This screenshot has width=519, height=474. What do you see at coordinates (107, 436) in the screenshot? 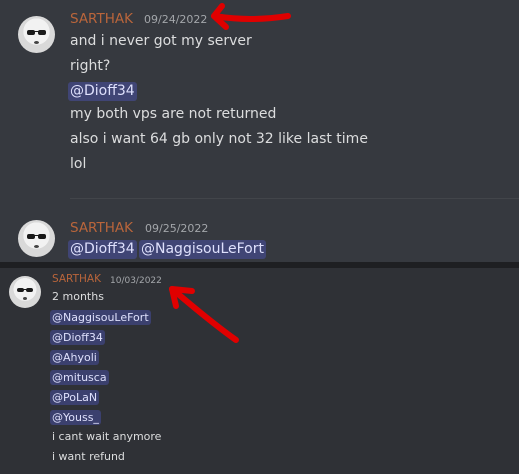
I see `message-text: i cant wait anymore` at bounding box center [107, 436].